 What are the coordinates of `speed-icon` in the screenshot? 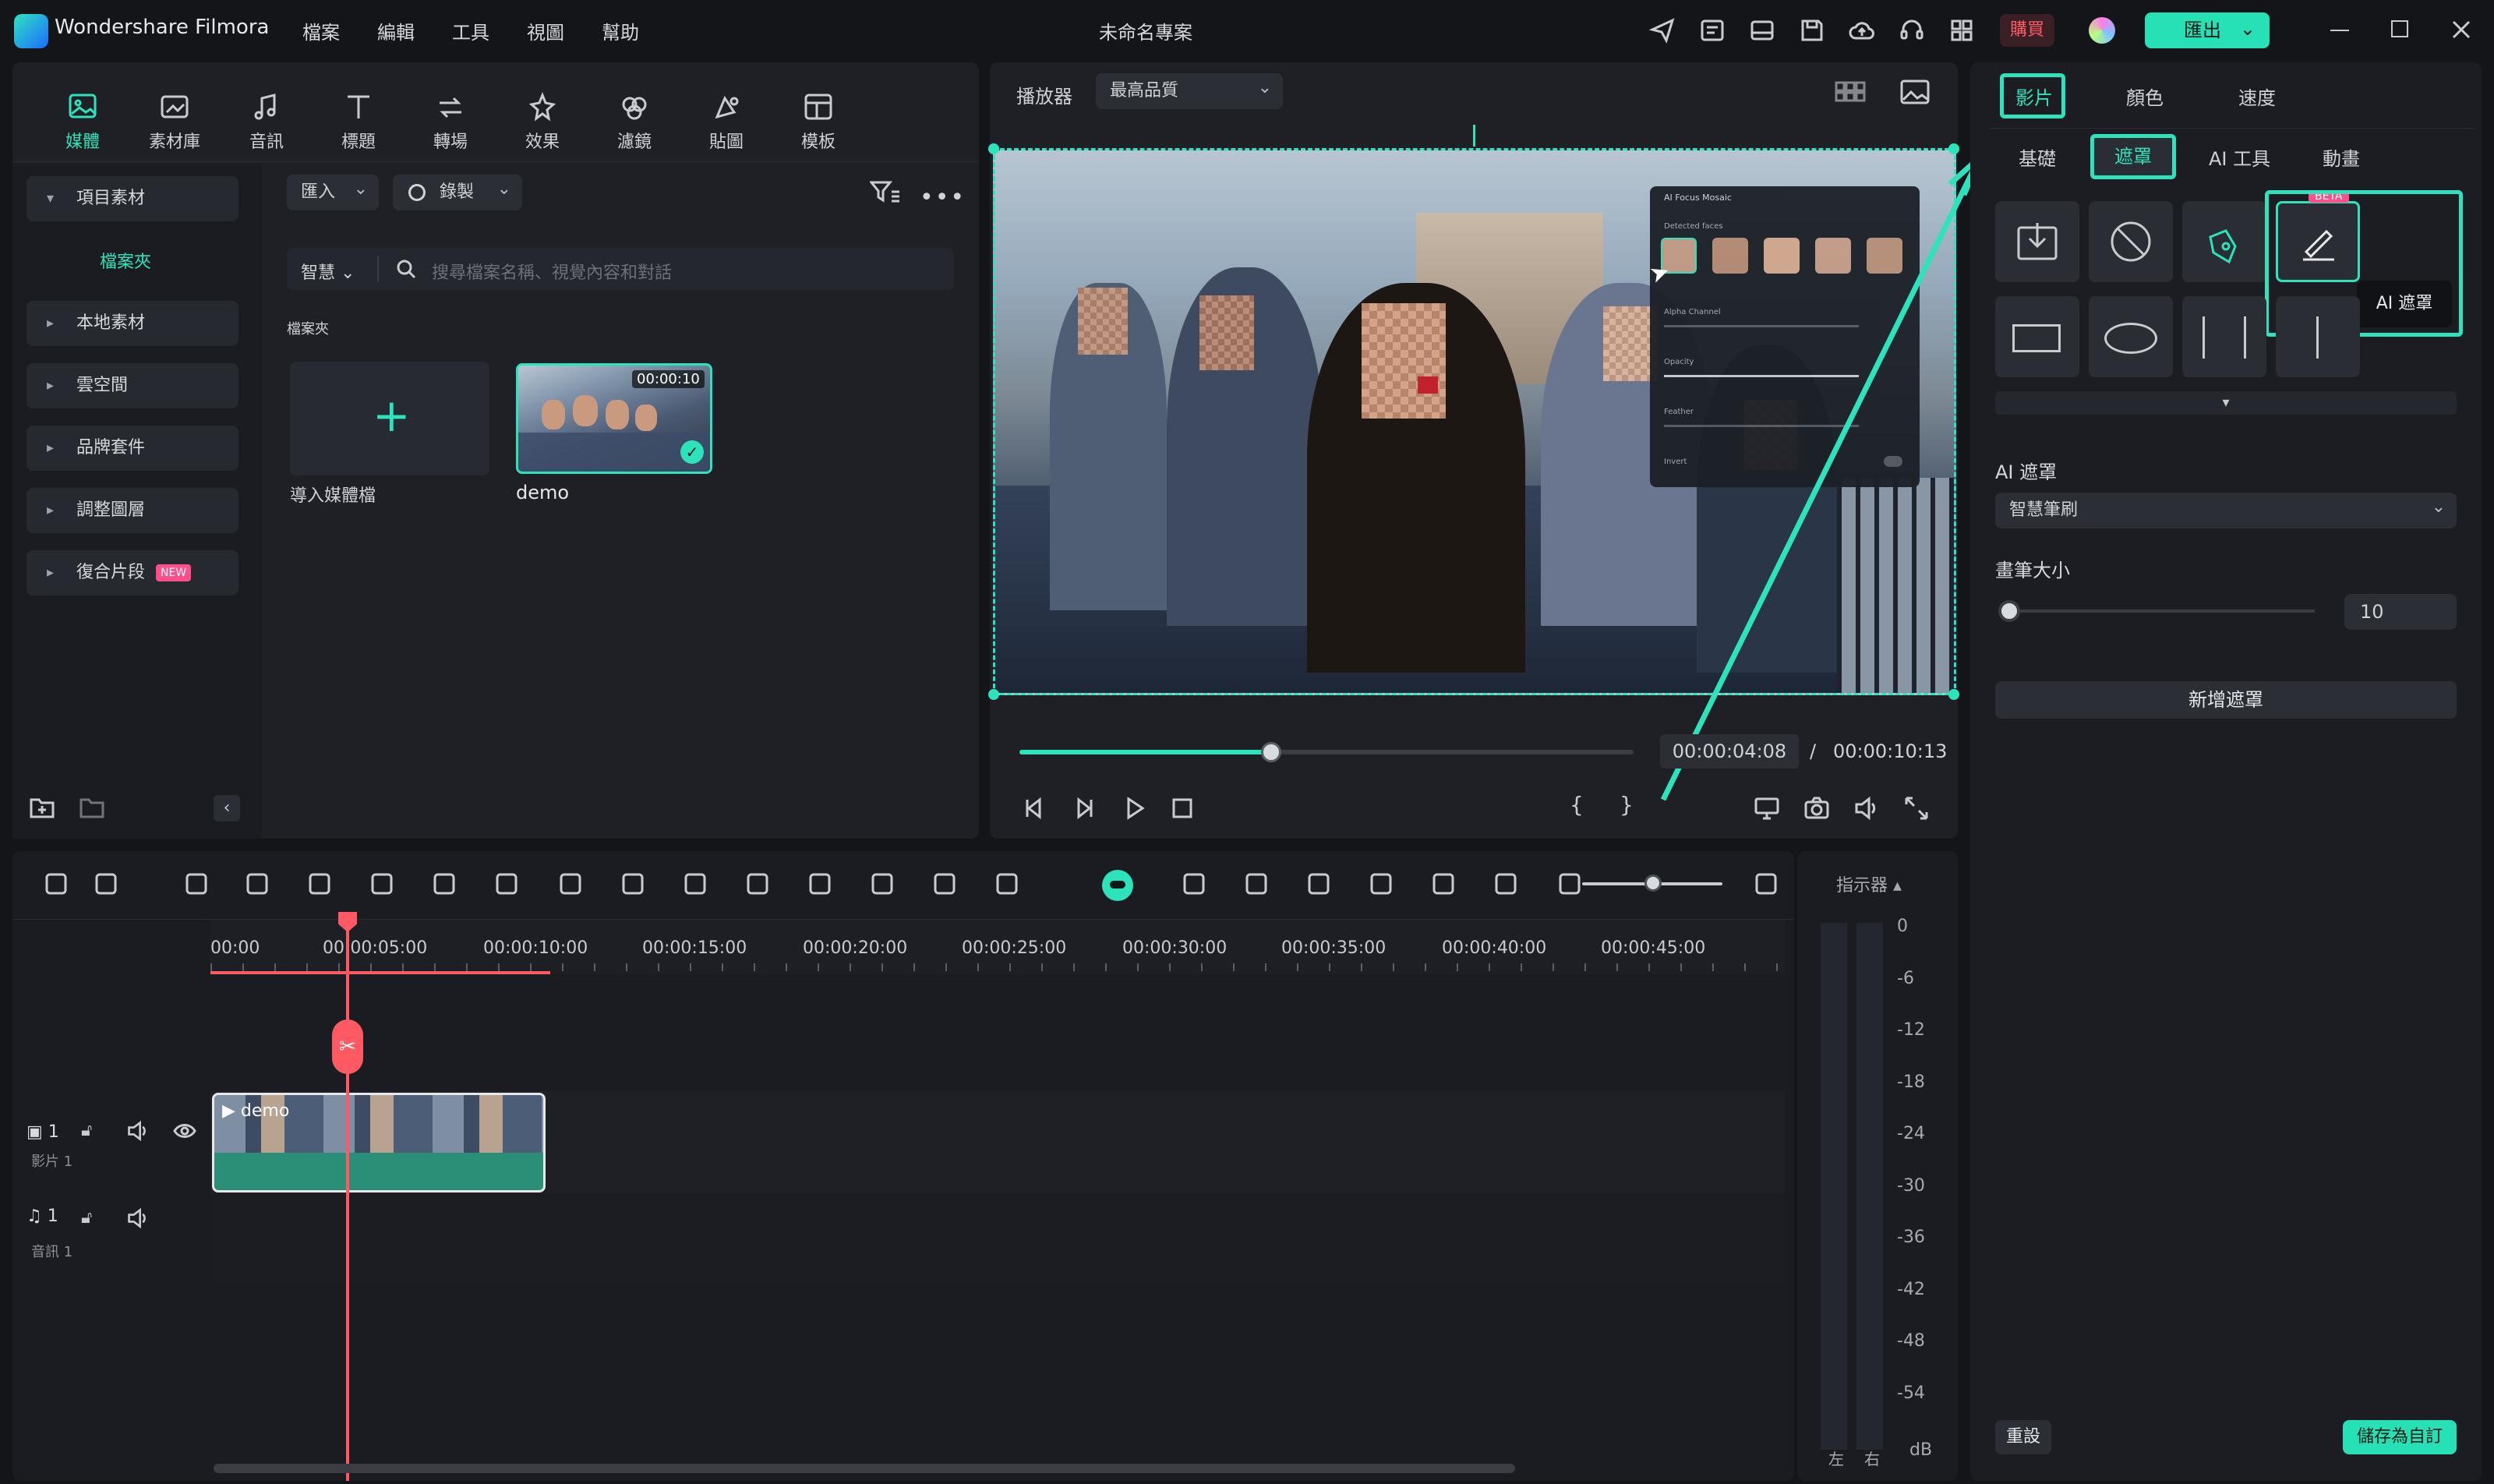 It's located at (633, 884).